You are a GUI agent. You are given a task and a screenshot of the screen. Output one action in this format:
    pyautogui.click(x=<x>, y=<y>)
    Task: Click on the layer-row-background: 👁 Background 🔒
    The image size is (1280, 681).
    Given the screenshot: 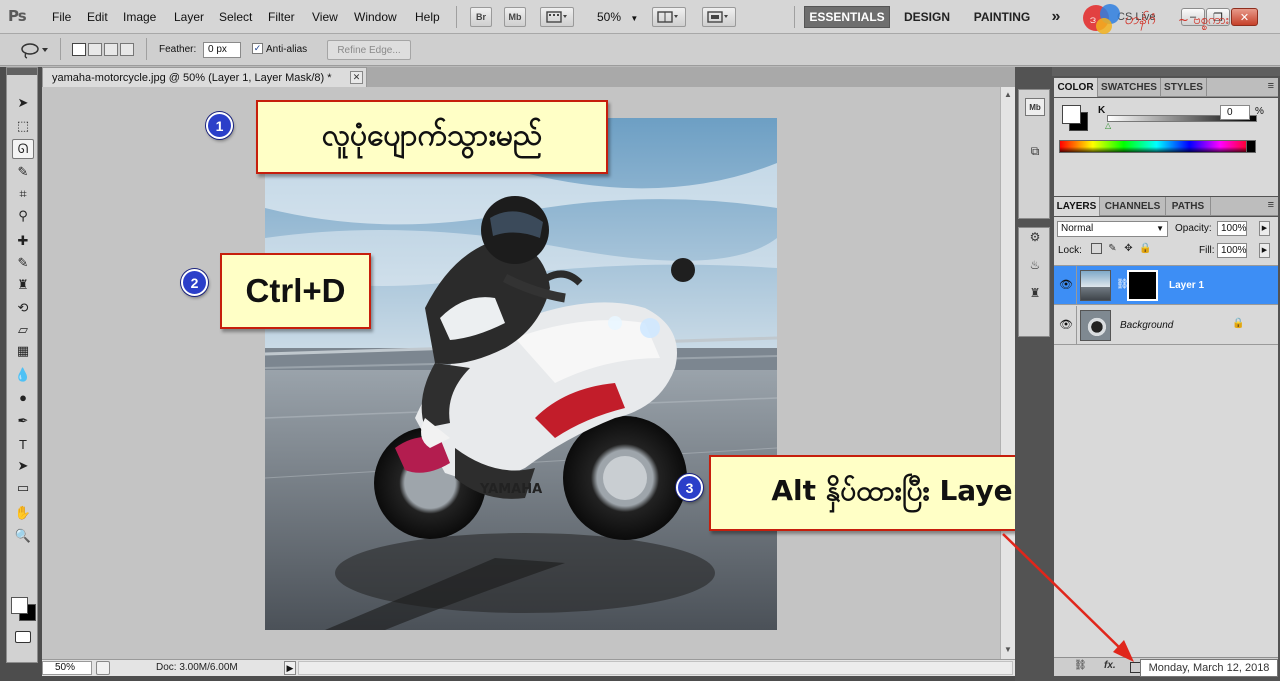 What is the action you would take?
    pyautogui.click(x=1166, y=325)
    